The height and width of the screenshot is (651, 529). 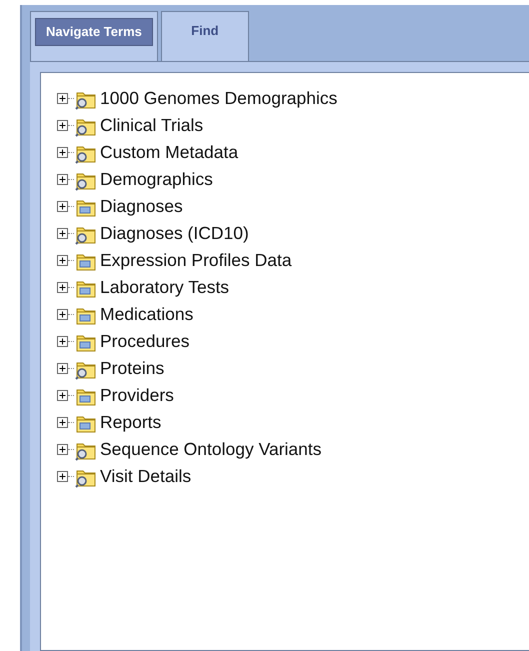 I want to click on tree-item: Reports, so click(x=131, y=422).